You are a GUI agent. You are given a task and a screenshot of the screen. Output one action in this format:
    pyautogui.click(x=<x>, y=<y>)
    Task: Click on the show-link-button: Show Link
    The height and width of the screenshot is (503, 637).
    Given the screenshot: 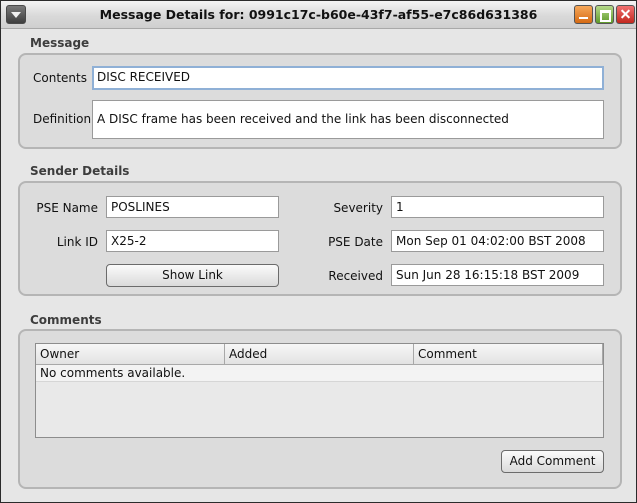 What is the action you would take?
    pyautogui.click(x=192, y=275)
    